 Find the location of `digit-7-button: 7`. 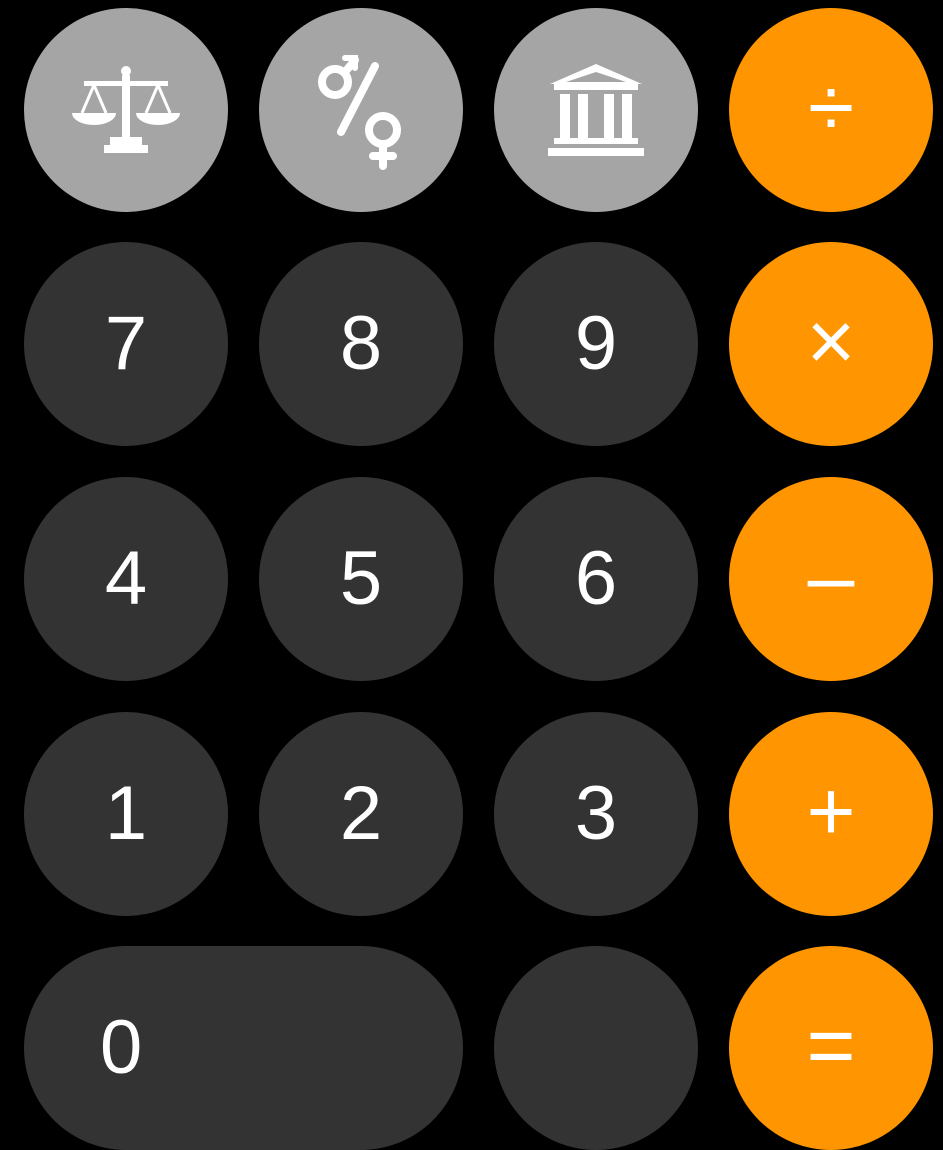

digit-7-button: 7 is located at coordinates (126, 344).